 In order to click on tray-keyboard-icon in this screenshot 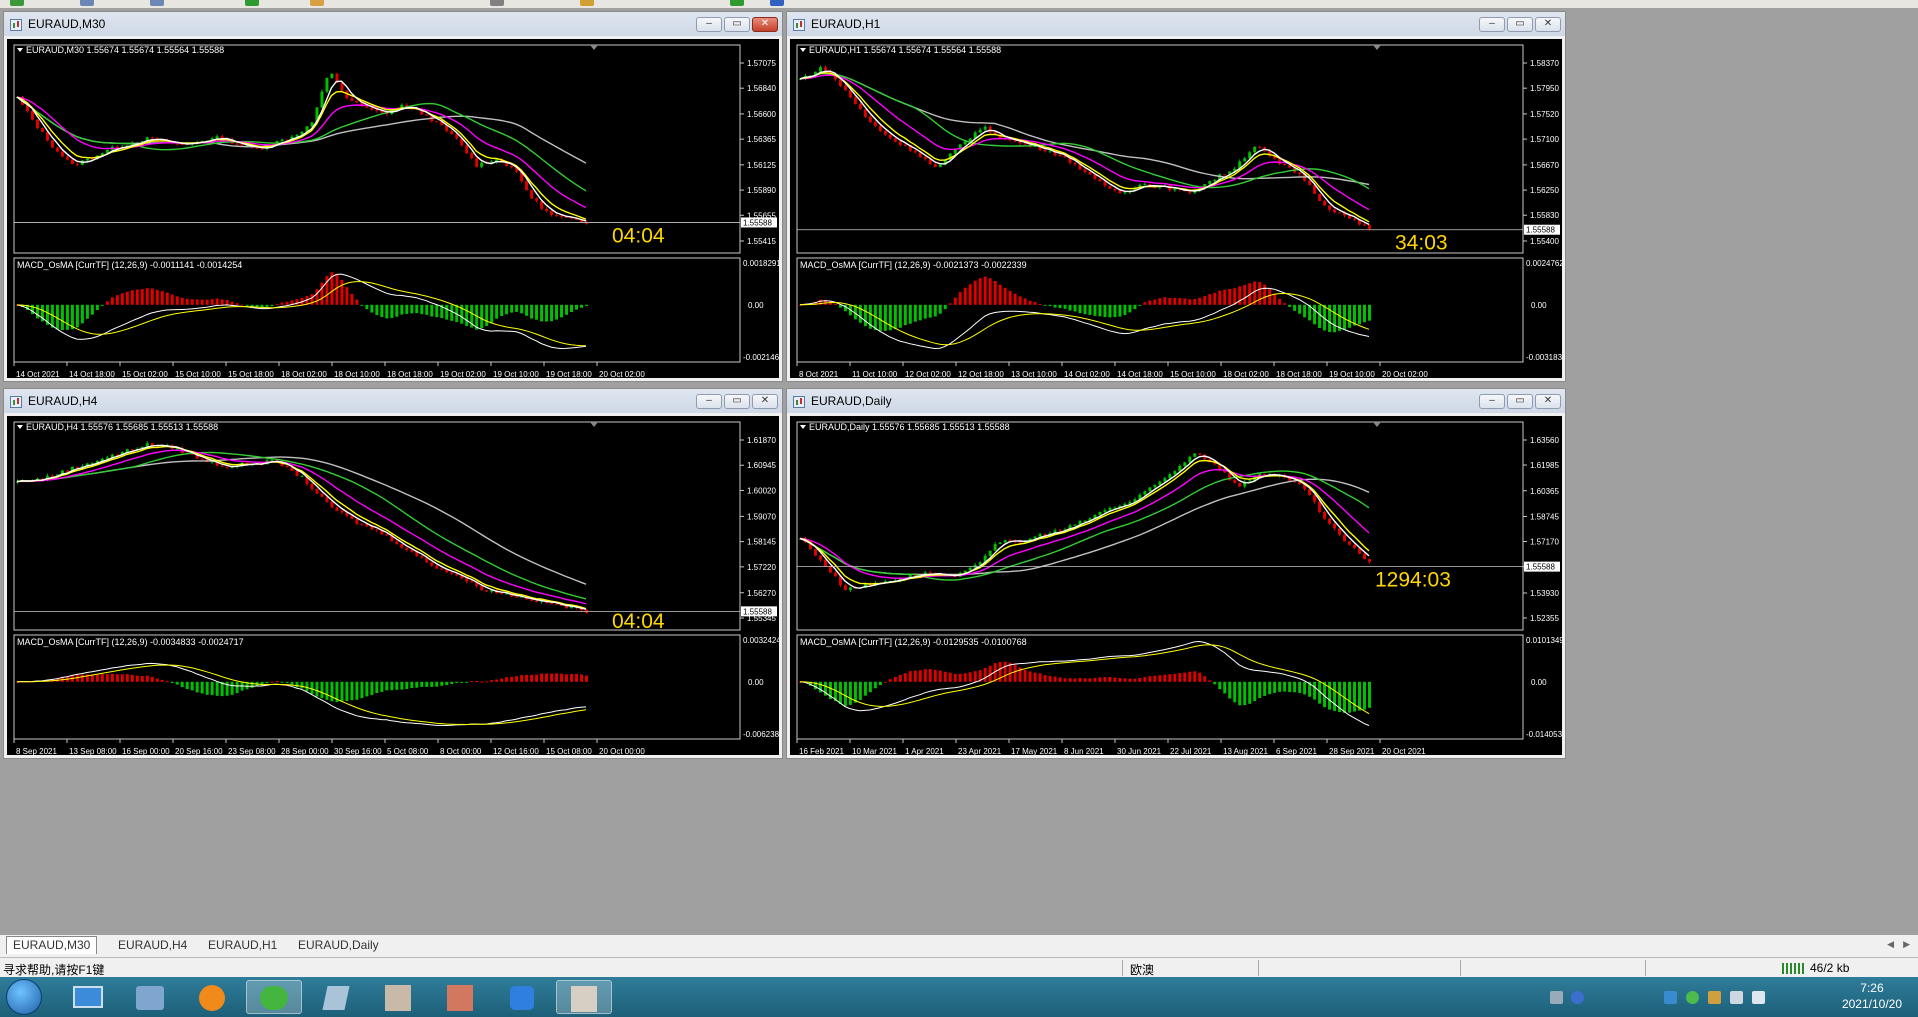, I will do `click(1556, 997)`.